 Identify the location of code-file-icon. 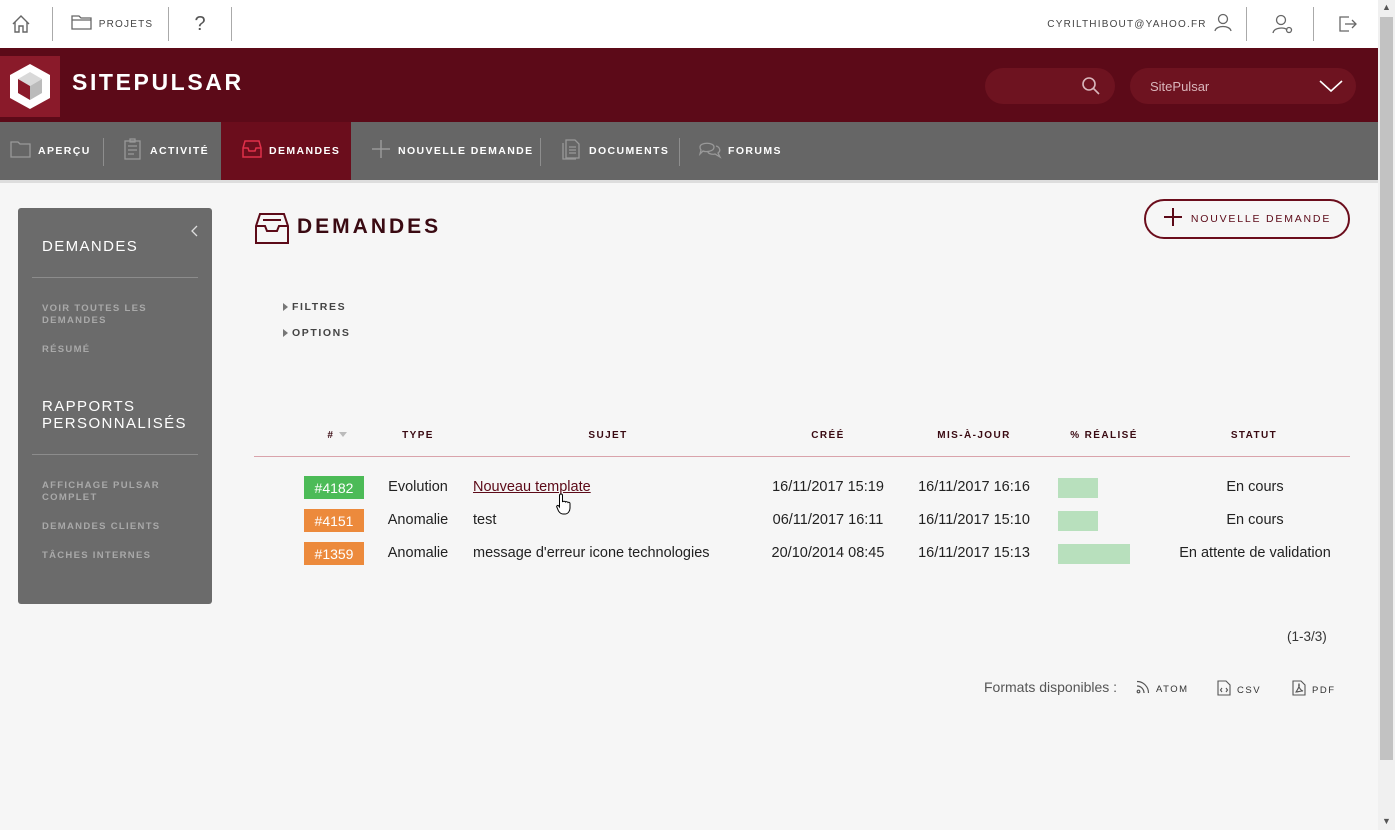
(1224, 690).